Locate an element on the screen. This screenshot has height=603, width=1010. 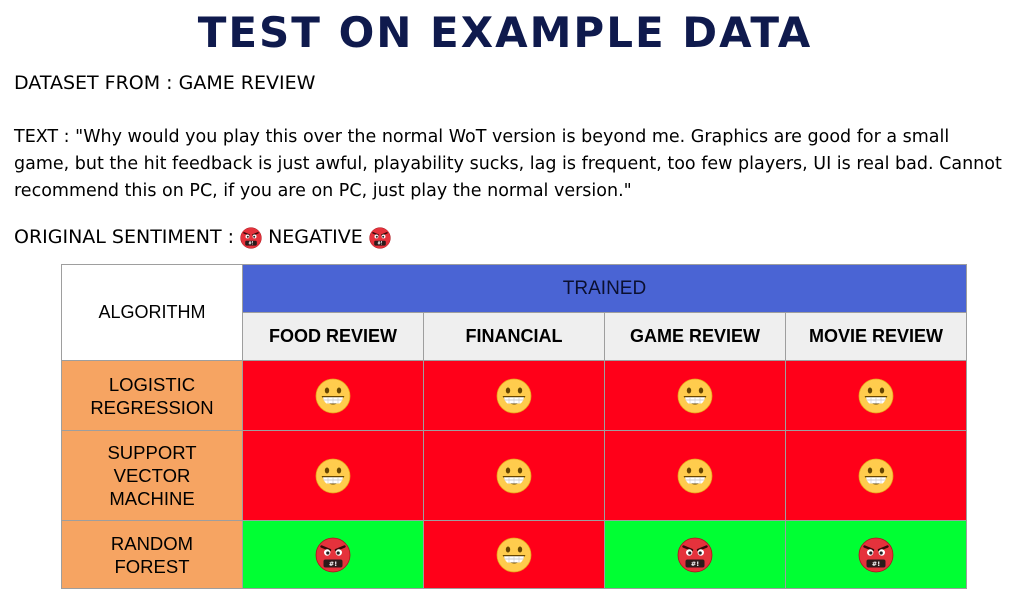
original-sentiment: ORIGINAL SENTIMENT : #! NEGATIVE #! is located at coordinates (205, 237).